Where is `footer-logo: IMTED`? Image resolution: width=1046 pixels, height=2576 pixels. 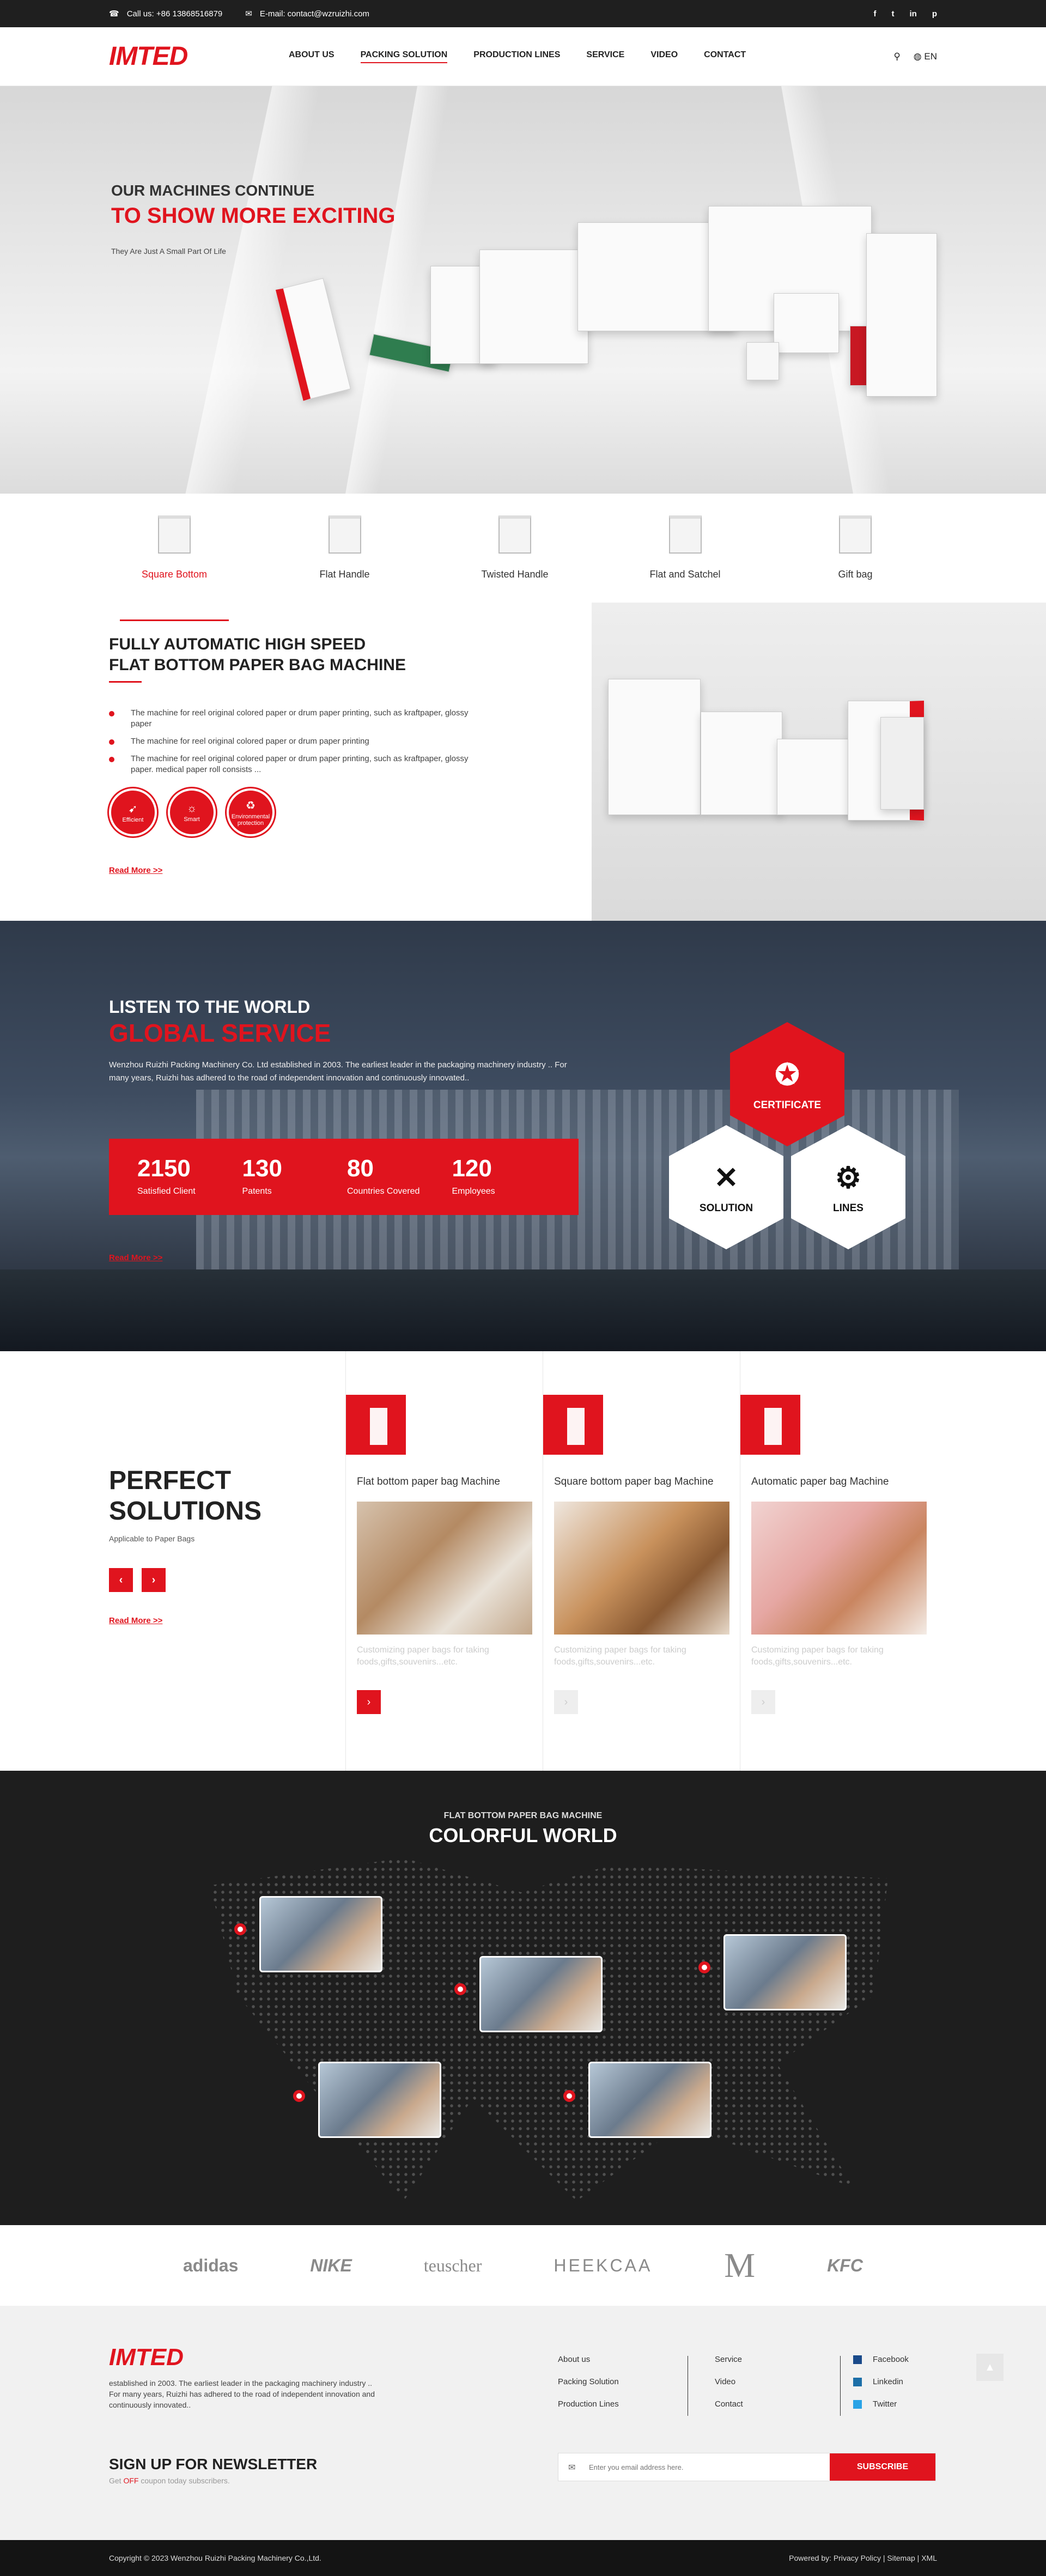
footer-logo: IMTED is located at coordinates (523, 2357).